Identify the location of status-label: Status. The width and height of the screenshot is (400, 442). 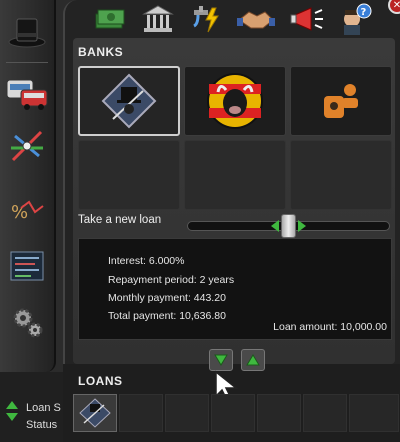
(42, 425).